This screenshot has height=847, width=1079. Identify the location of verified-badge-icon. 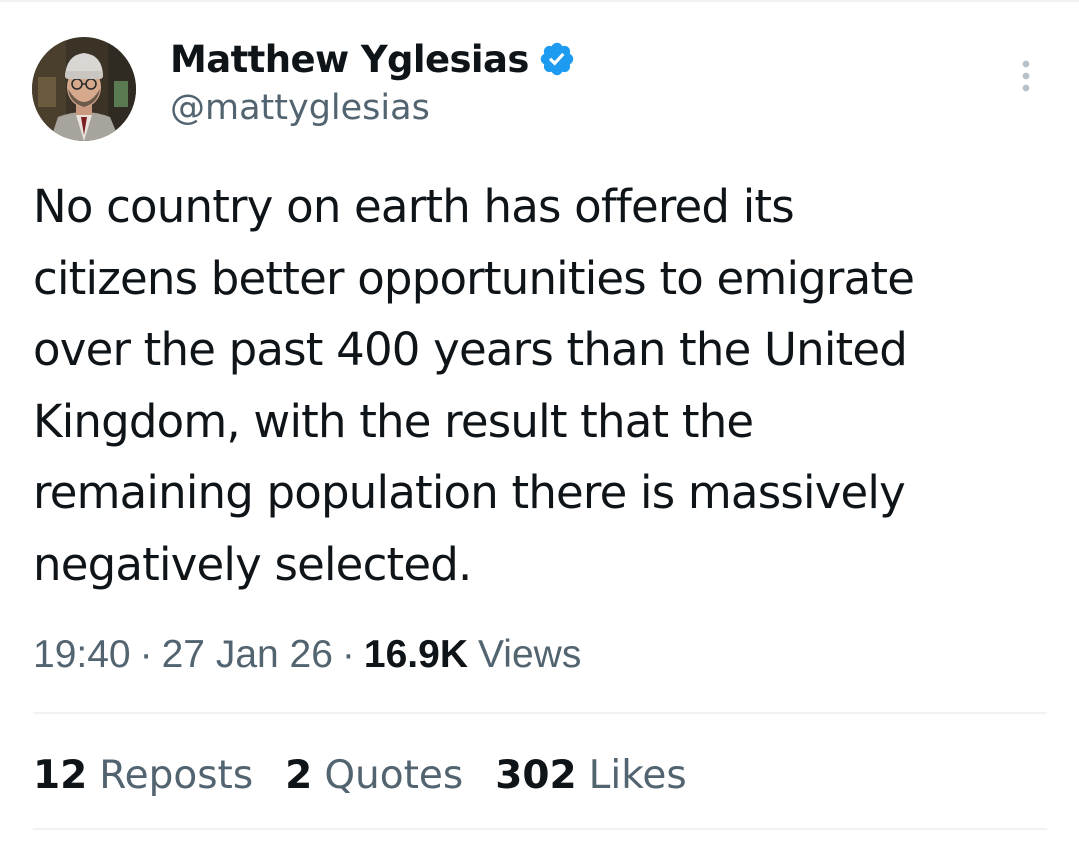
(557, 59).